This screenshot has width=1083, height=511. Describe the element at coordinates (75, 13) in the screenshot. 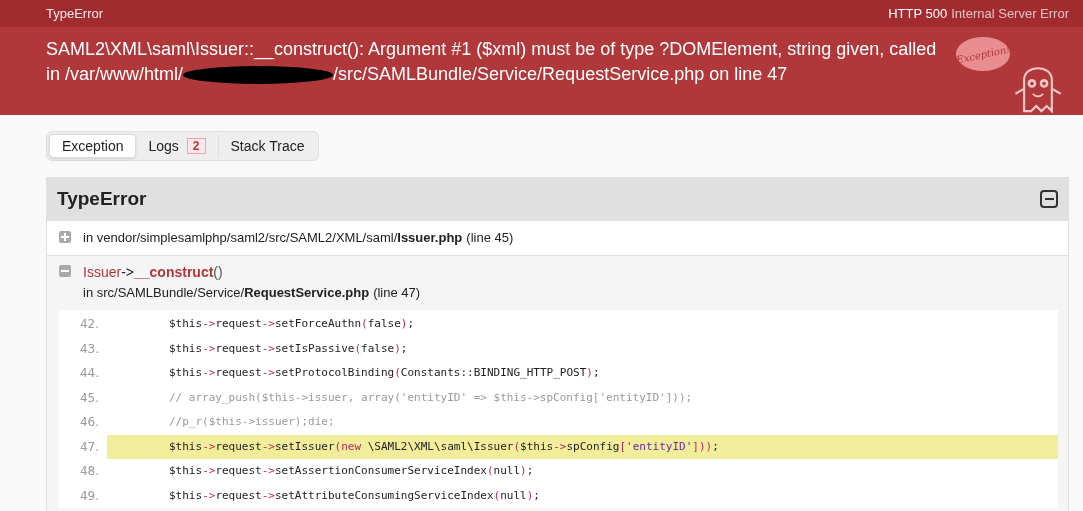

I see `error-class: TypeError` at that location.